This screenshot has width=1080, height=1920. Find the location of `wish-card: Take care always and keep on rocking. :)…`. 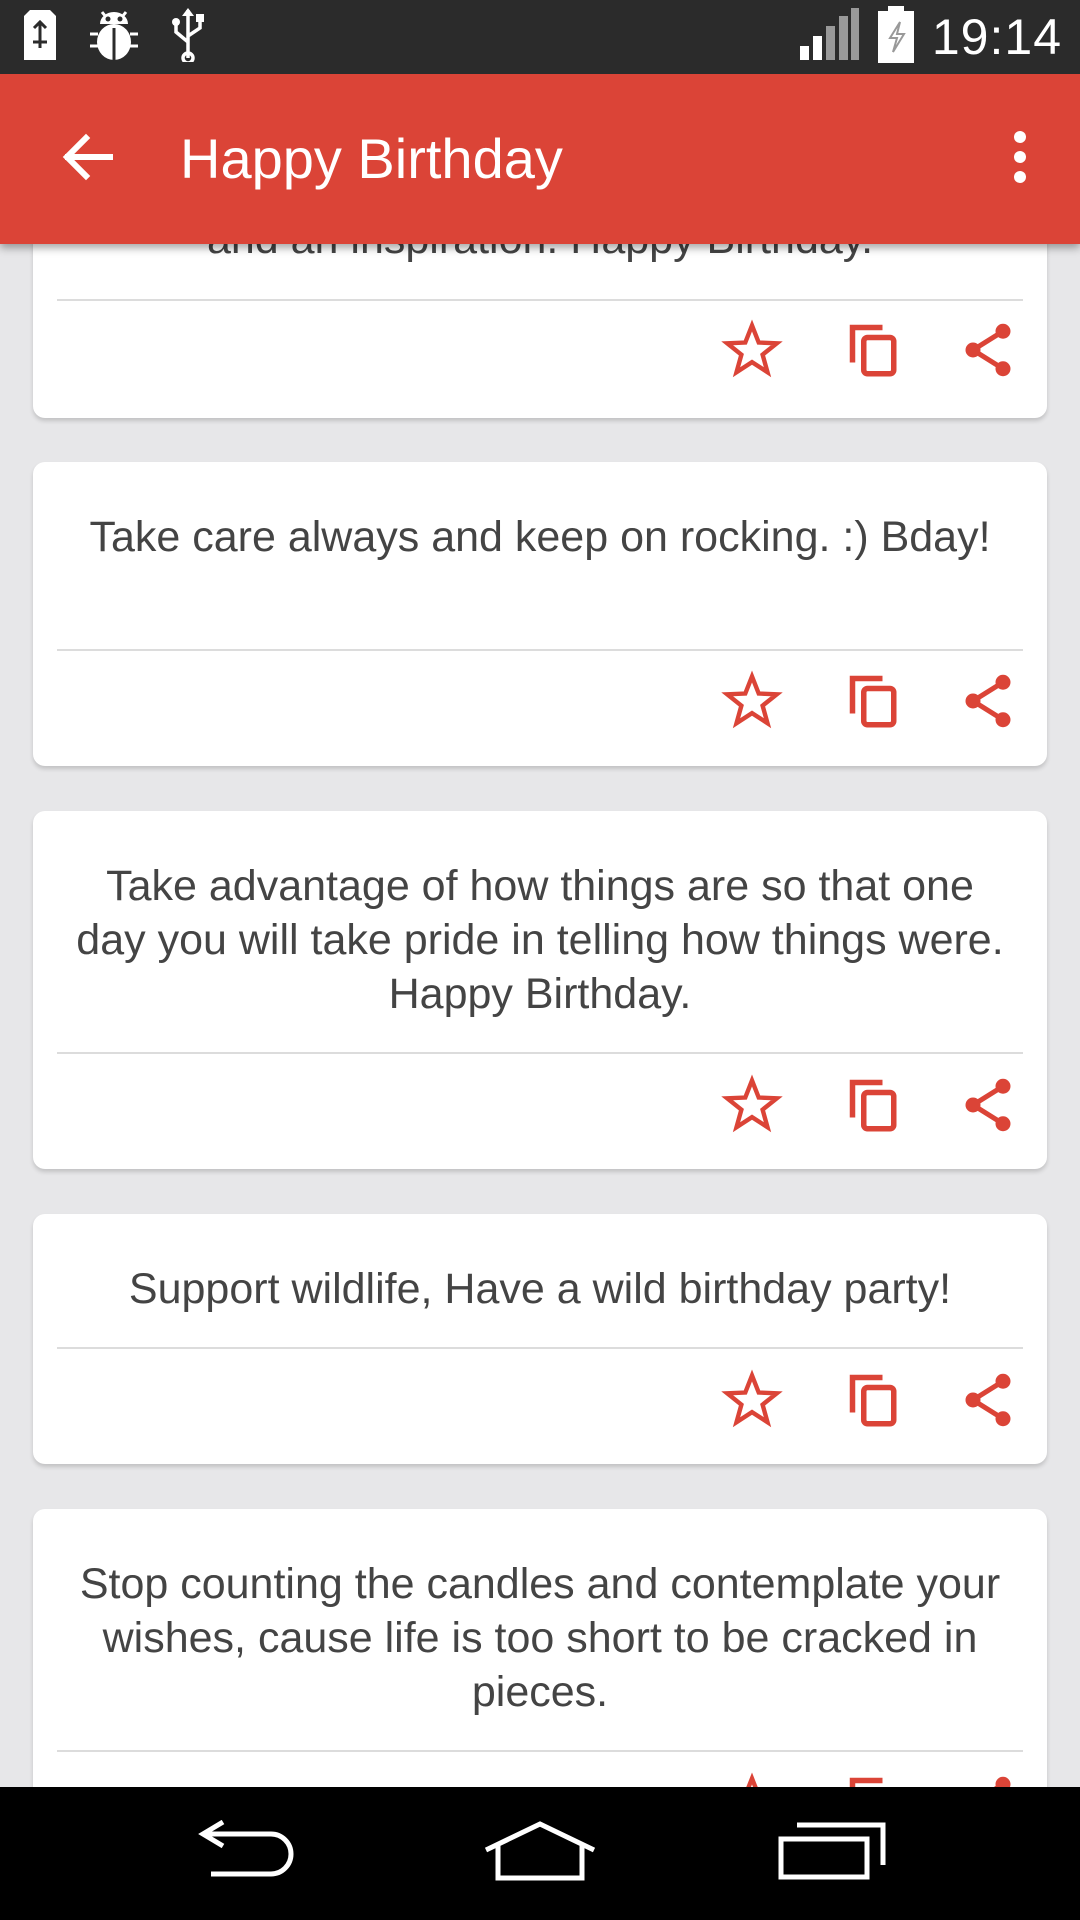

wish-card: Take care always and keep on rocking. :)… is located at coordinates (540, 614).